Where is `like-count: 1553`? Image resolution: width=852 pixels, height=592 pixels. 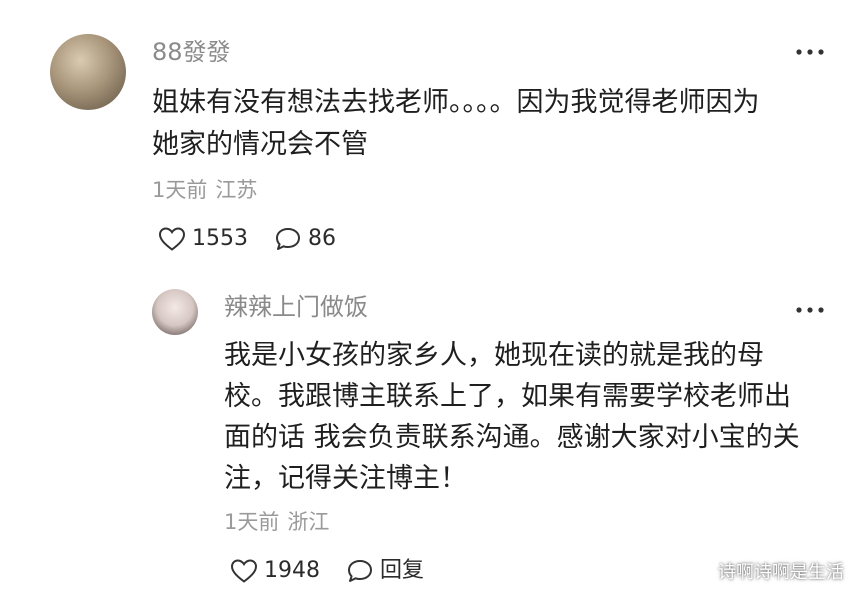 like-count: 1553 is located at coordinates (220, 238).